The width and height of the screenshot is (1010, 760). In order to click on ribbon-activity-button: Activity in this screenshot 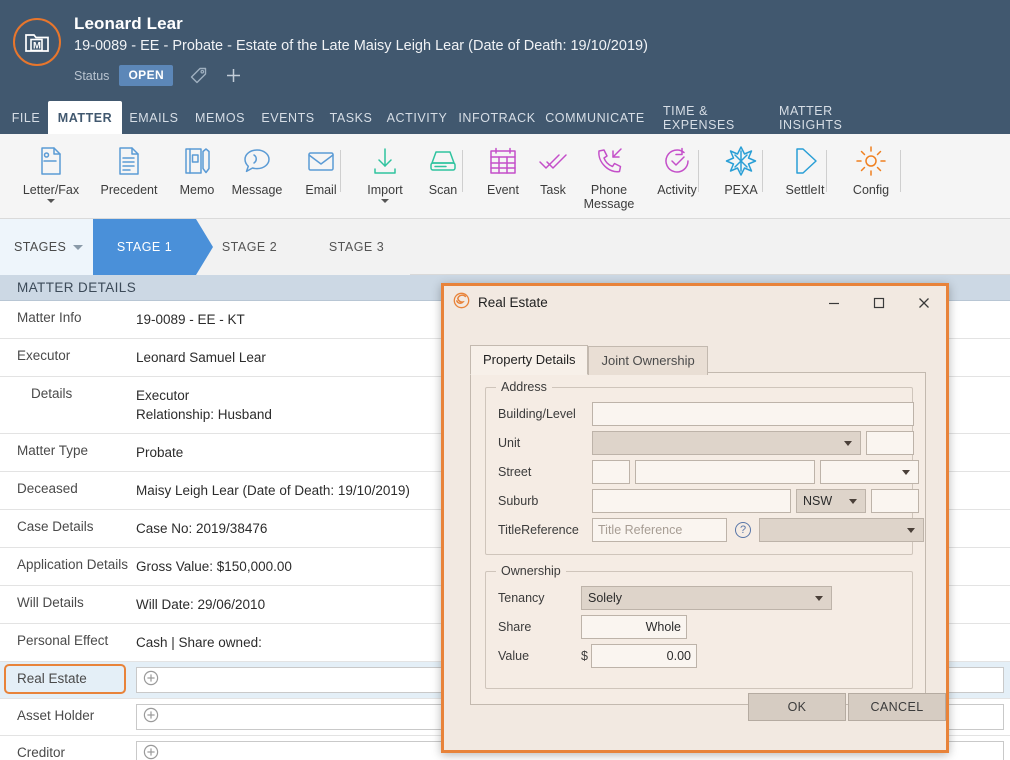, I will do `click(677, 168)`.